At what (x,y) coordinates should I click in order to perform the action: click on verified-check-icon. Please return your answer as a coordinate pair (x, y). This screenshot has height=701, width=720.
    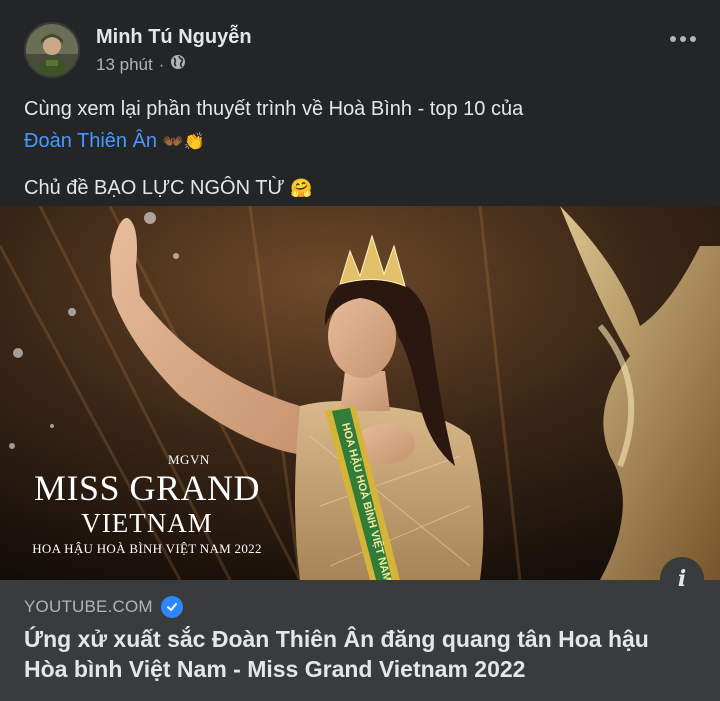
    Looking at the image, I should click on (171, 607).